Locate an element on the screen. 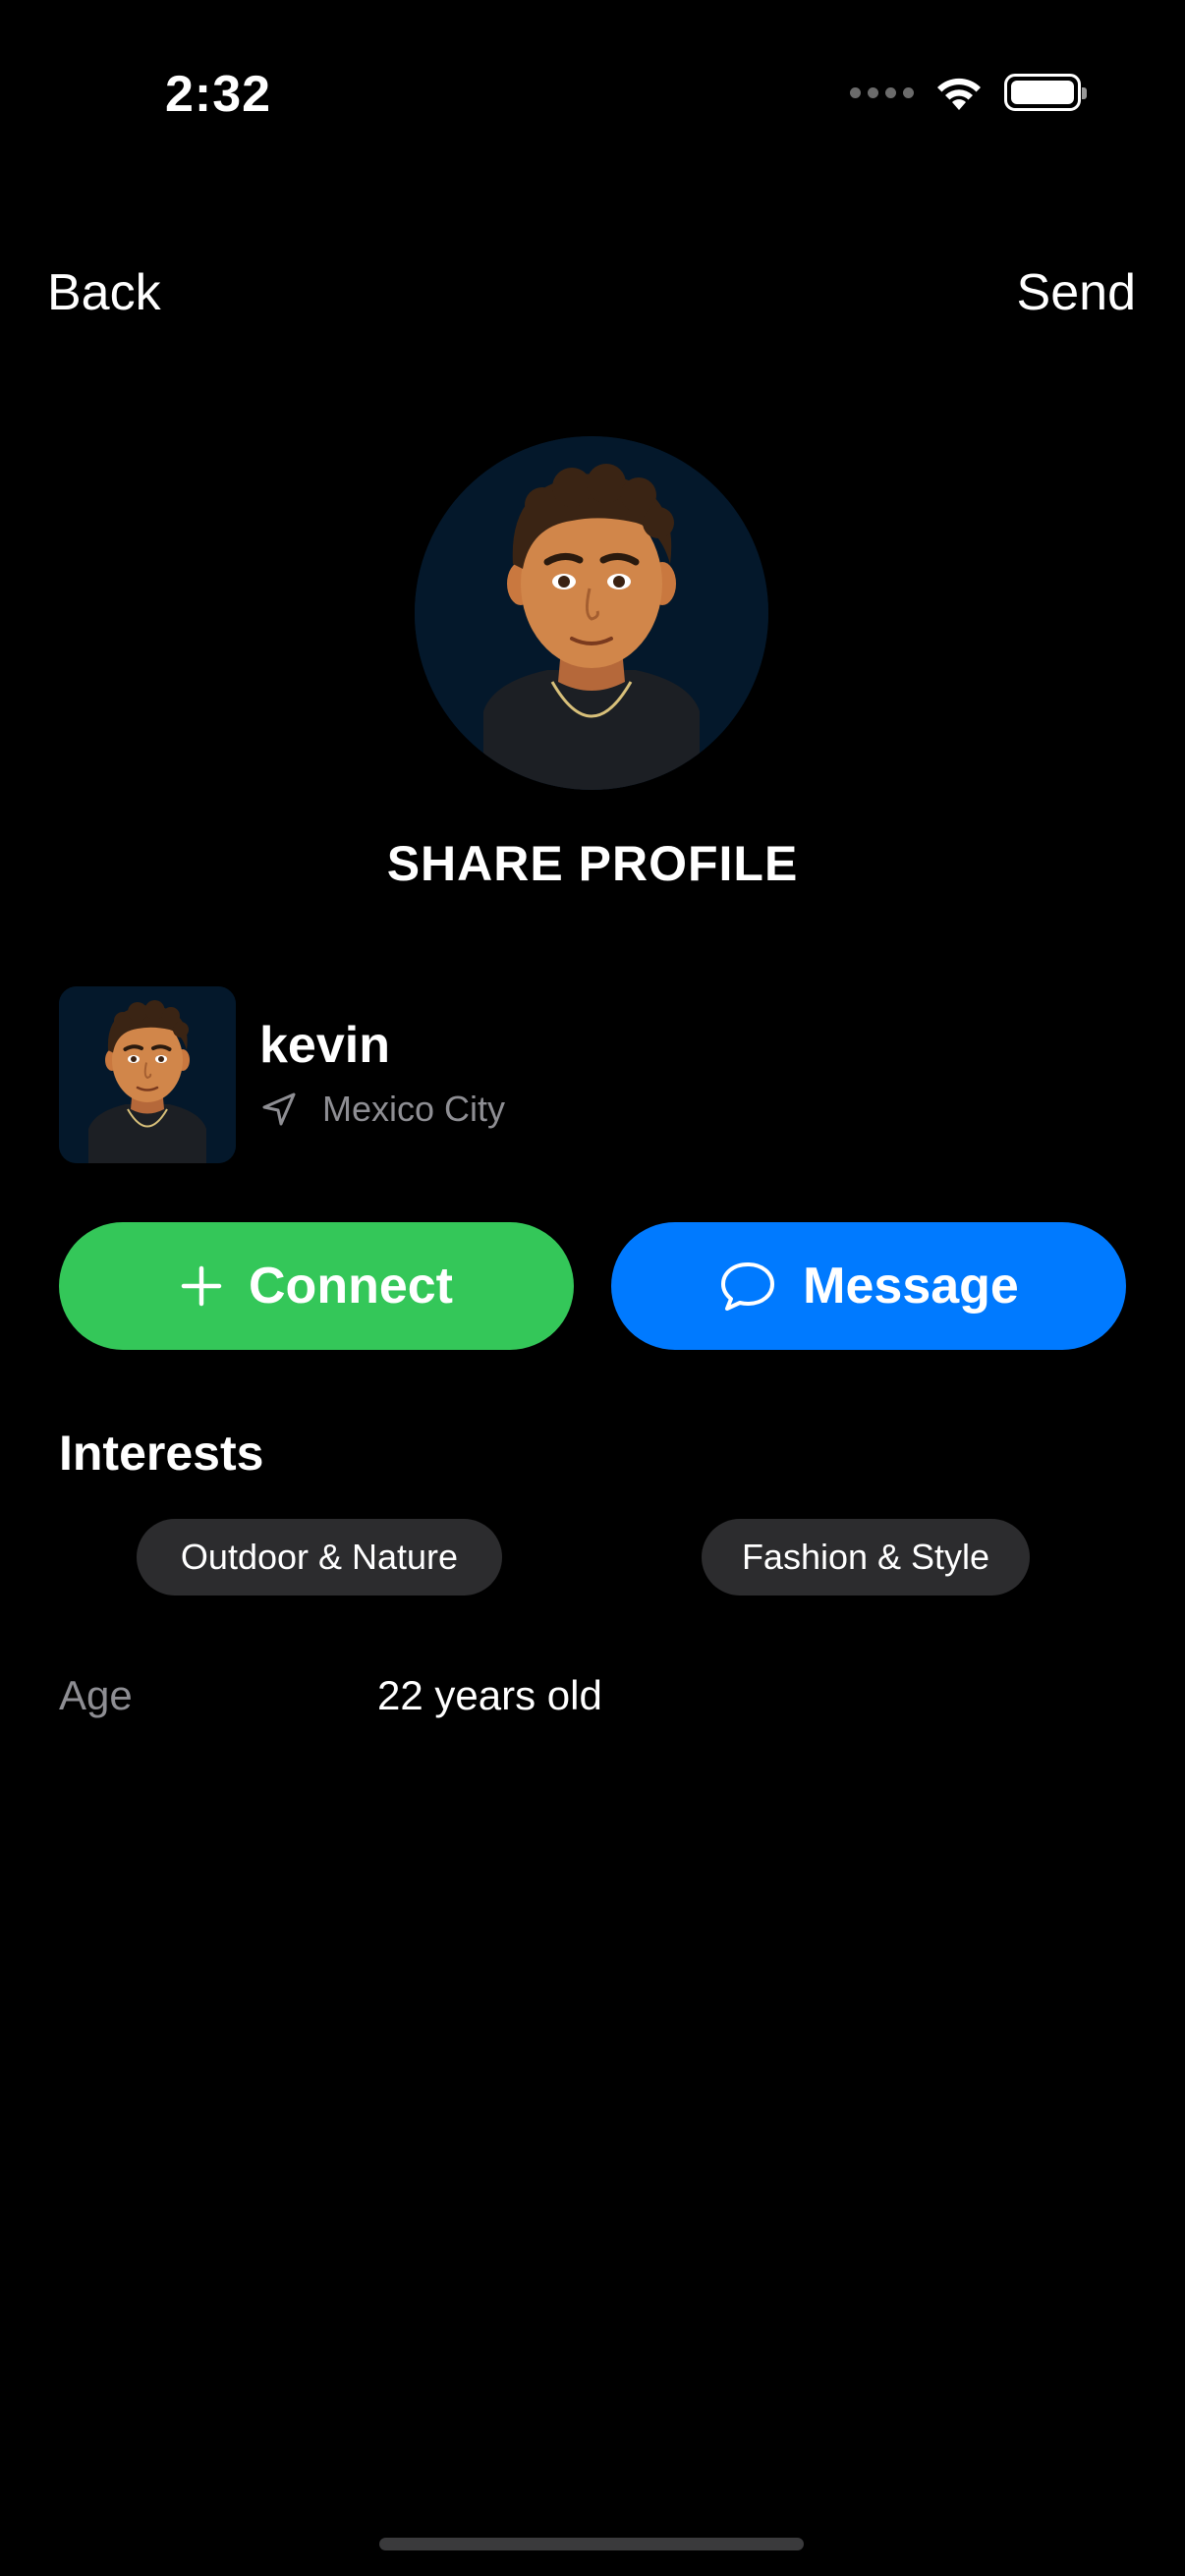 This screenshot has width=1185, height=2576. back-button: Back is located at coordinates (104, 292).